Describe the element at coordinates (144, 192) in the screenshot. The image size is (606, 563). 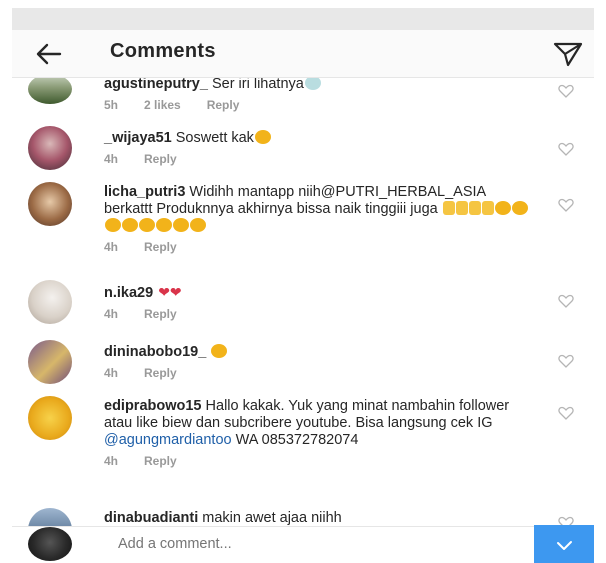
I see `comment-username: licha_putri3` at that location.